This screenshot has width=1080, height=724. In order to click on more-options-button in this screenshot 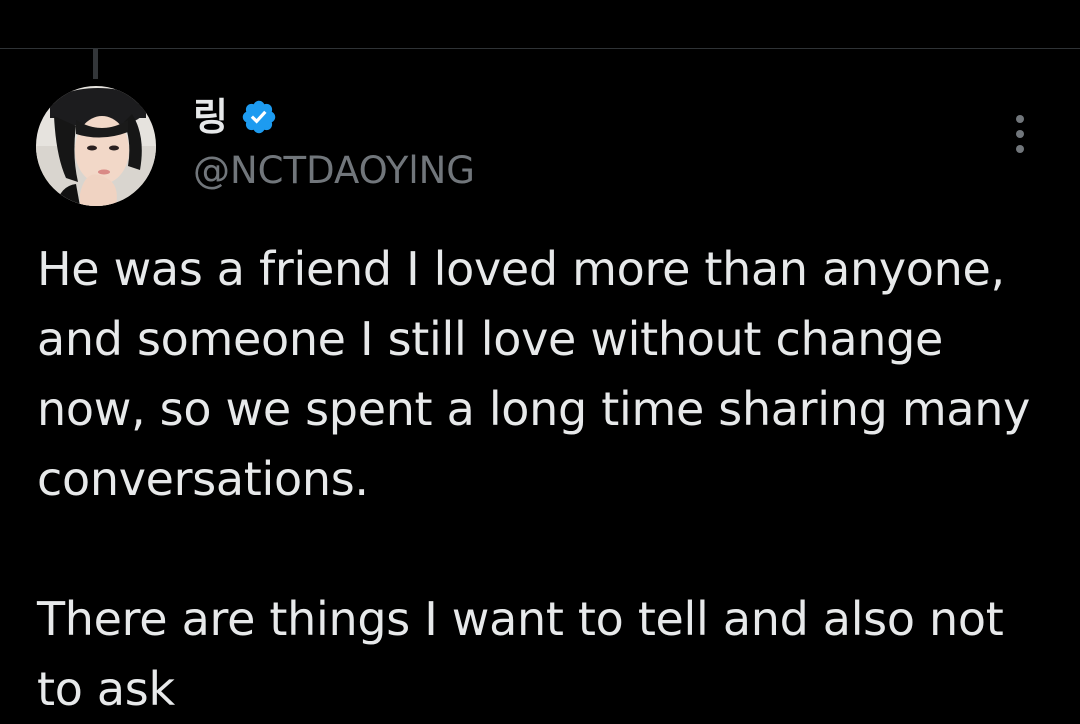, I will do `click(1020, 134)`.